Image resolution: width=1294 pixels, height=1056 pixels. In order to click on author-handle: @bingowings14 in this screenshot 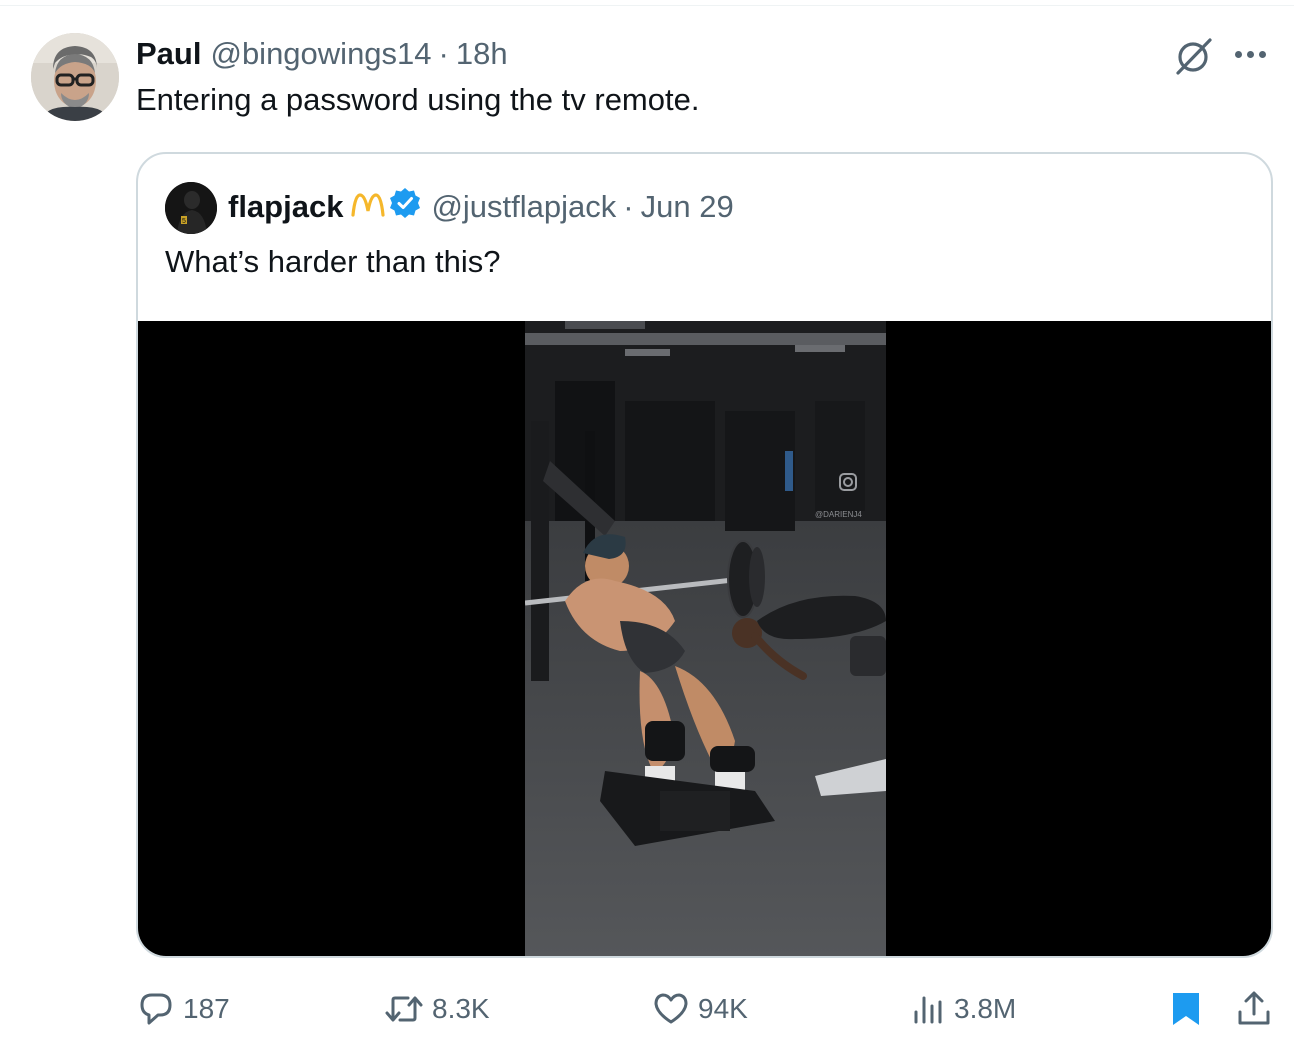, I will do `click(320, 54)`.